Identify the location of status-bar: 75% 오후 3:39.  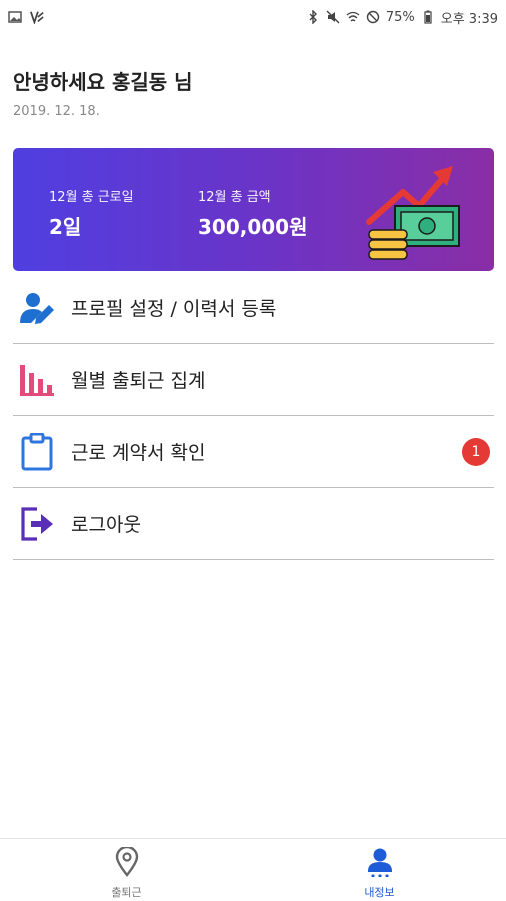
(253, 17).